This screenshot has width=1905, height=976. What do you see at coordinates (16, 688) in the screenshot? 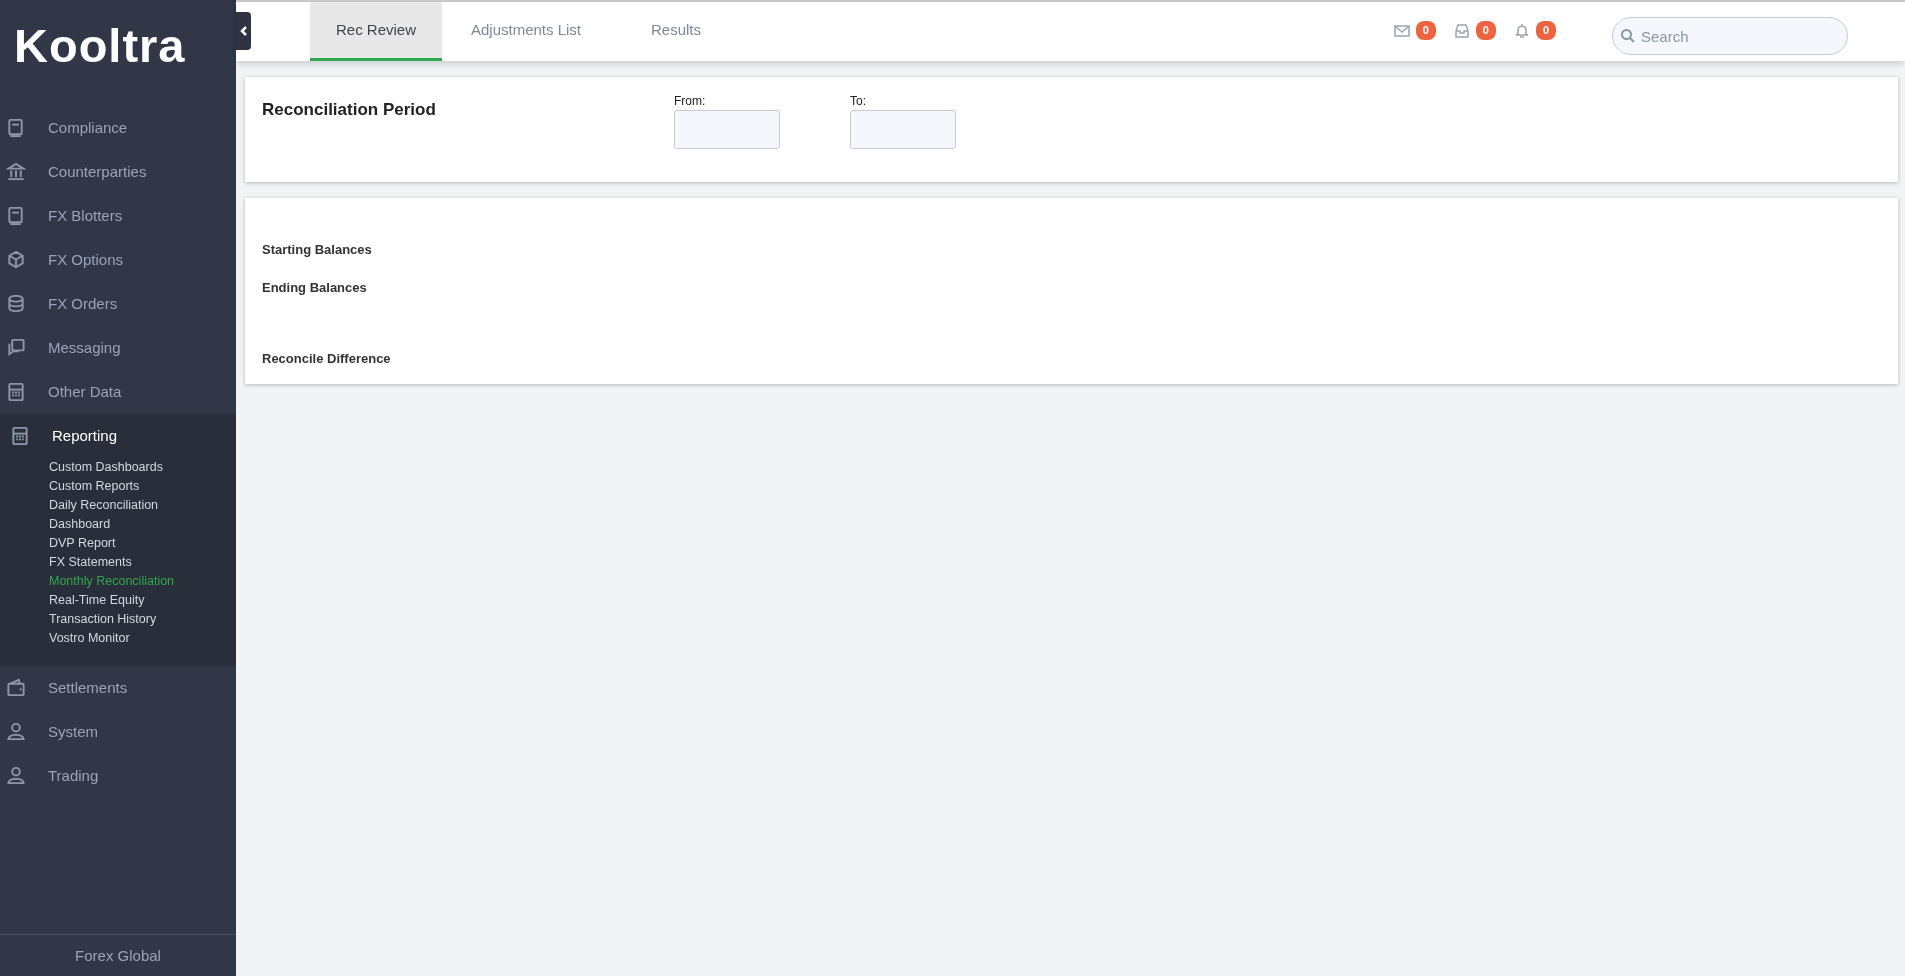
I see `wallet-icon` at bounding box center [16, 688].